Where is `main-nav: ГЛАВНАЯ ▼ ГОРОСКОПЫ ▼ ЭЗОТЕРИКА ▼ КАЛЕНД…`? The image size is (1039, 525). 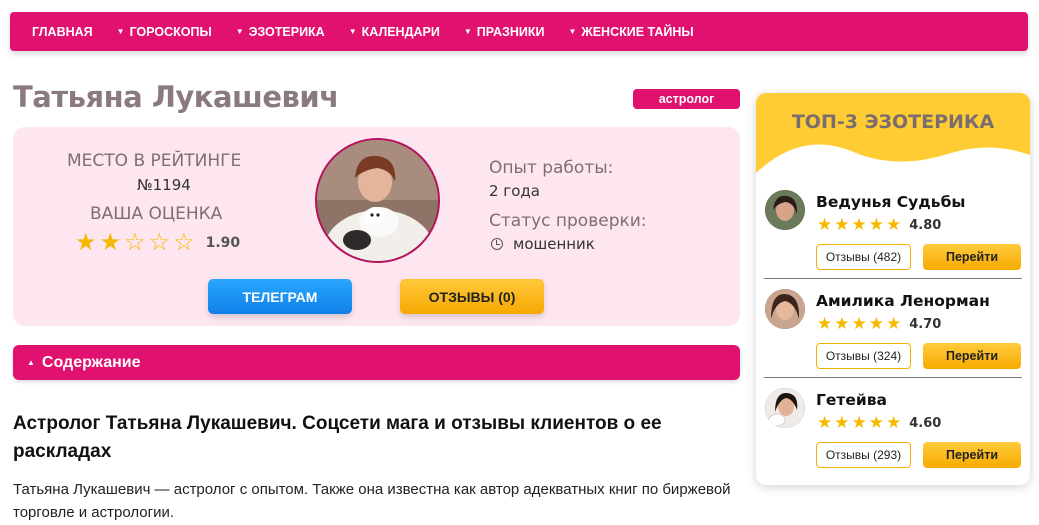
main-nav: ГЛАВНАЯ ▼ ГОРОСКОПЫ ▼ ЭЗОТЕРИКА ▼ КАЛЕНД… is located at coordinates (519, 31).